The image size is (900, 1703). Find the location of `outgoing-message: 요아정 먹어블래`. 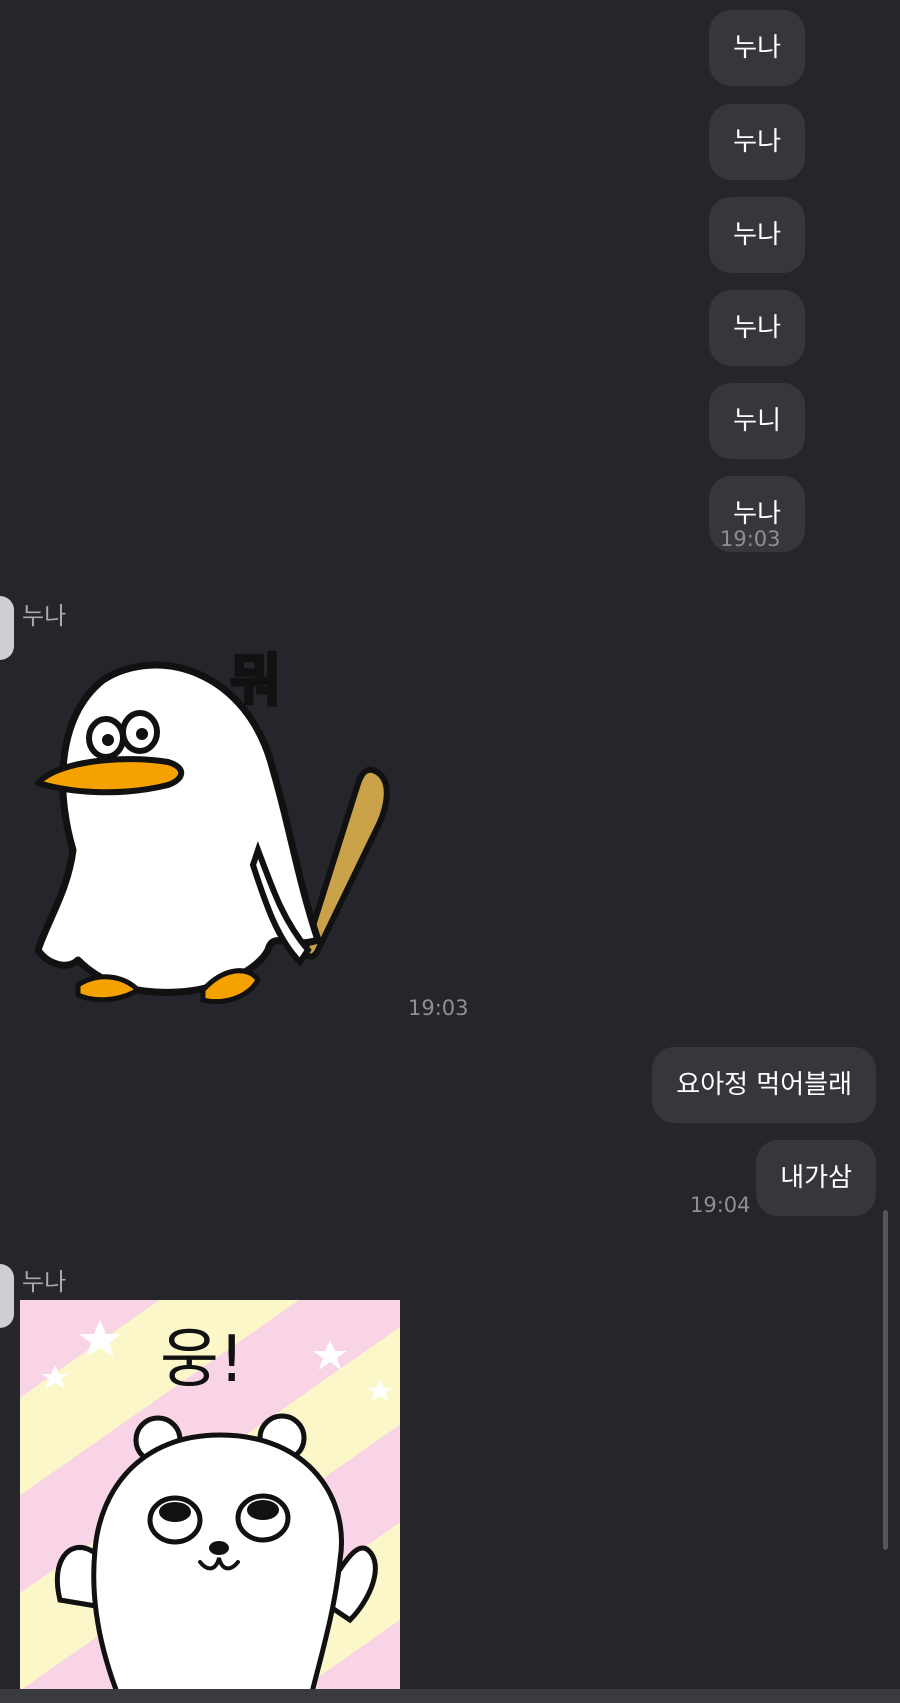

outgoing-message: 요아정 먹어블래 is located at coordinates (764, 1085).